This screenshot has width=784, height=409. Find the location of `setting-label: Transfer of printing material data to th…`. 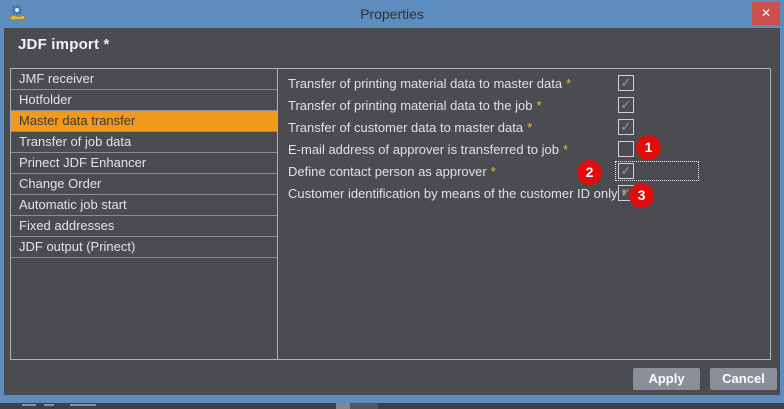

setting-label: Transfer of printing material data to th… is located at coordinates (415, 105).